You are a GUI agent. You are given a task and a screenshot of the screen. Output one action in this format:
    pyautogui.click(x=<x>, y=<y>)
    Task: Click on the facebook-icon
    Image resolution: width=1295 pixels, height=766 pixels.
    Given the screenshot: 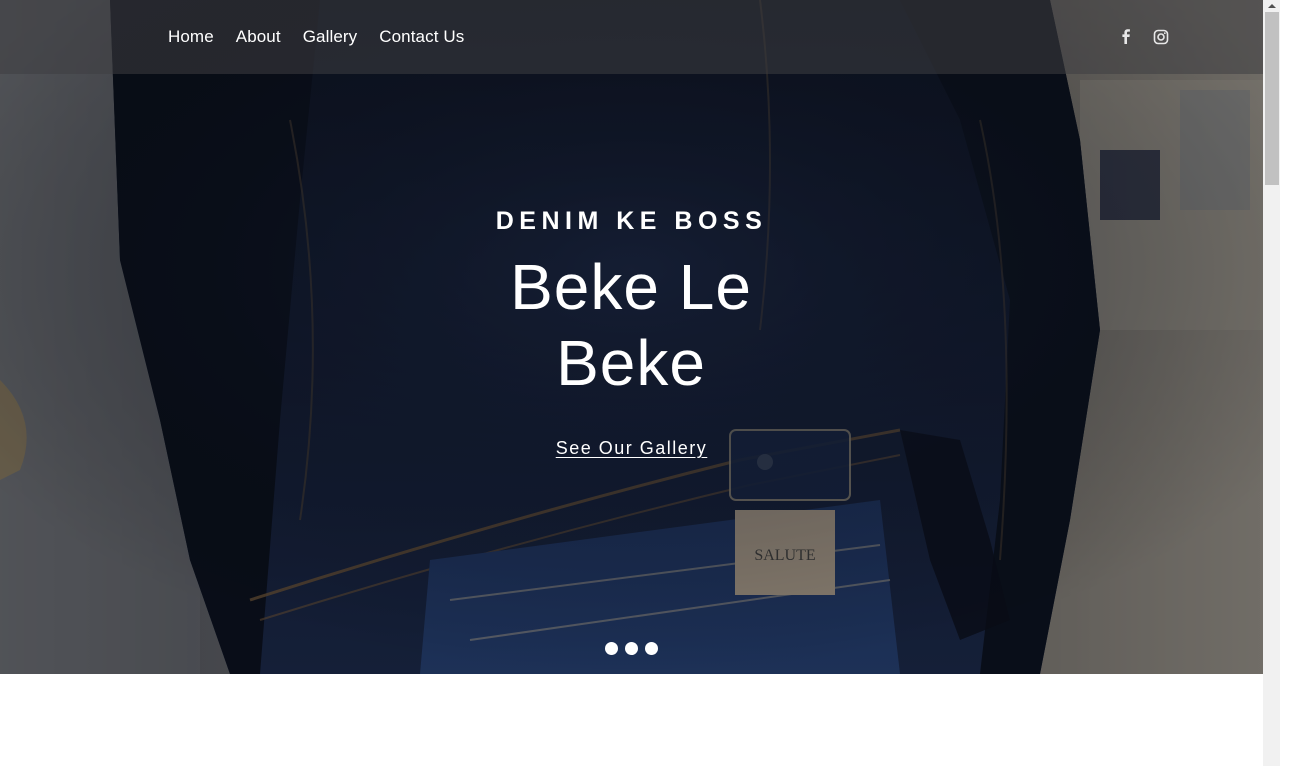 What is the action you would take?
    pyautogui.click(x=1126, y=37)
    